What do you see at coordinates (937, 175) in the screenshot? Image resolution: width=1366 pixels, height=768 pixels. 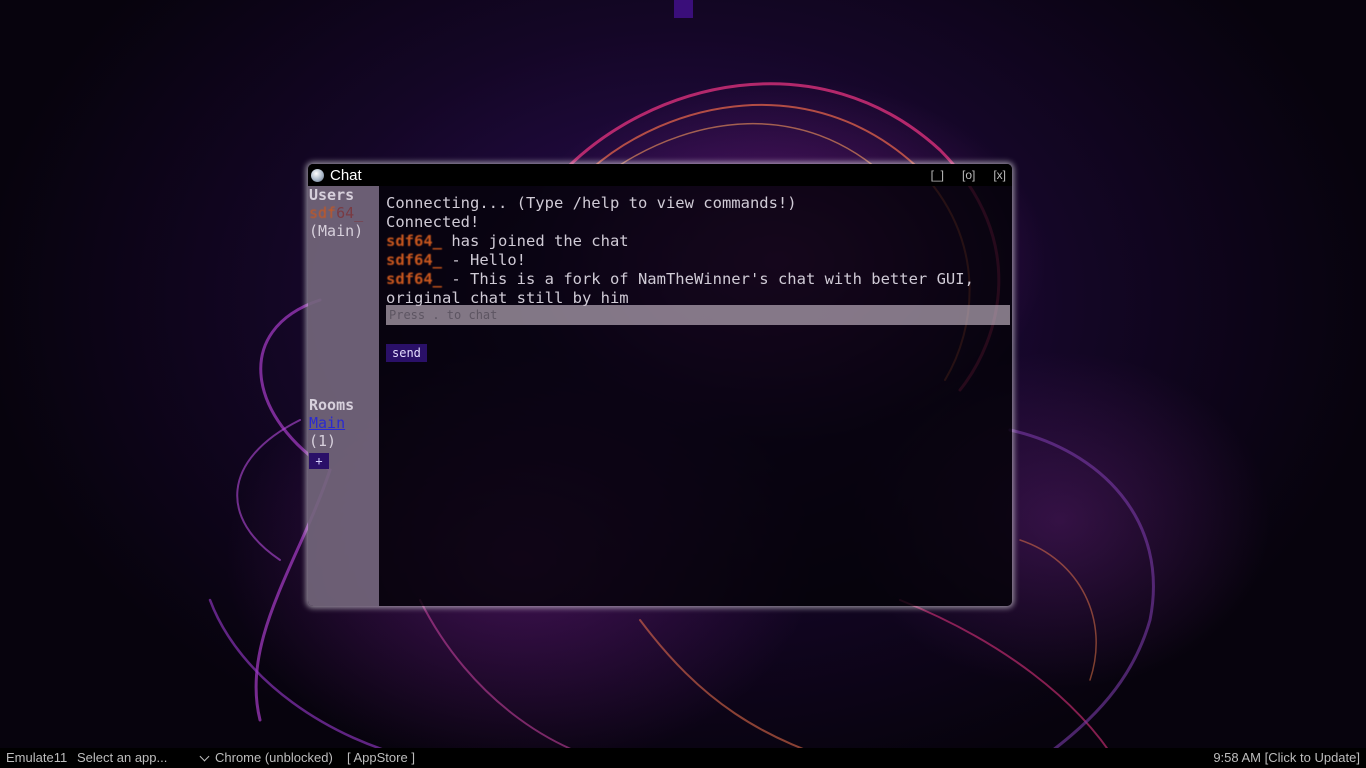 I see `minimize-button: [_]` at bounding box center [937, 175].